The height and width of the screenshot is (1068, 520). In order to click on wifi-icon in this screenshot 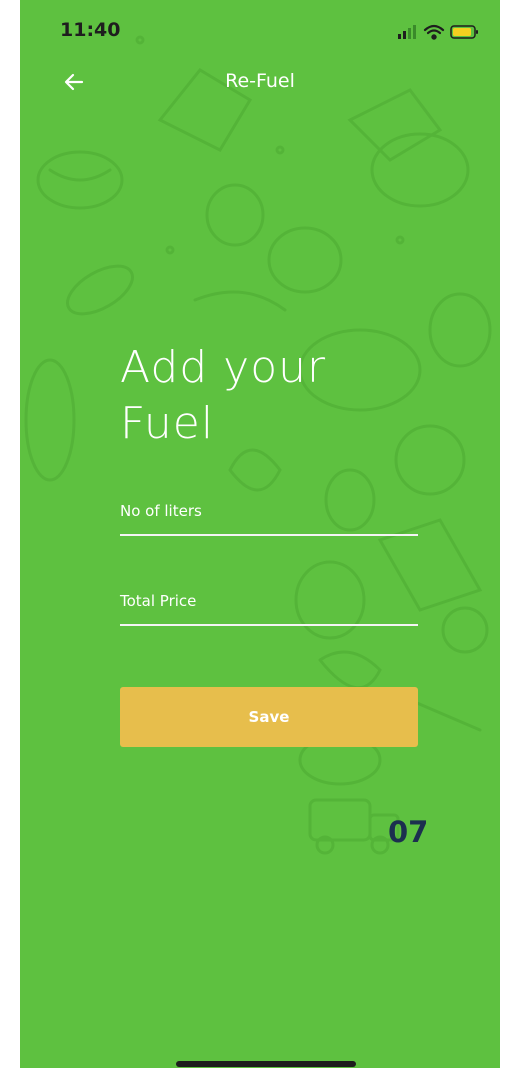, I will do `click(434, 32)`.